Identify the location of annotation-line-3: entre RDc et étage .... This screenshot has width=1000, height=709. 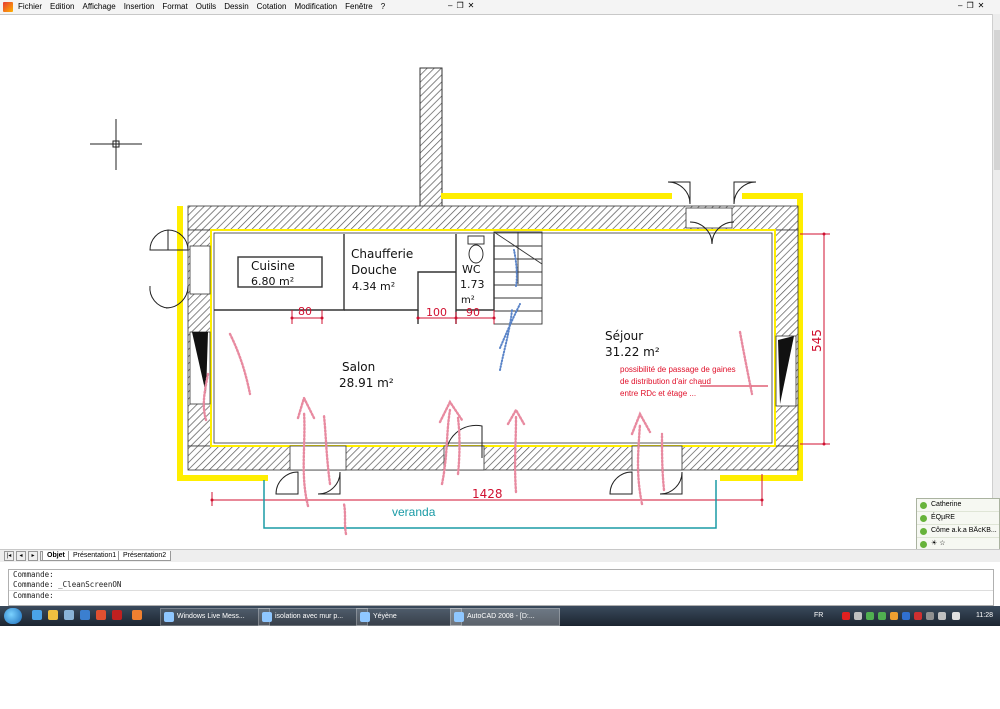
(658, 393).